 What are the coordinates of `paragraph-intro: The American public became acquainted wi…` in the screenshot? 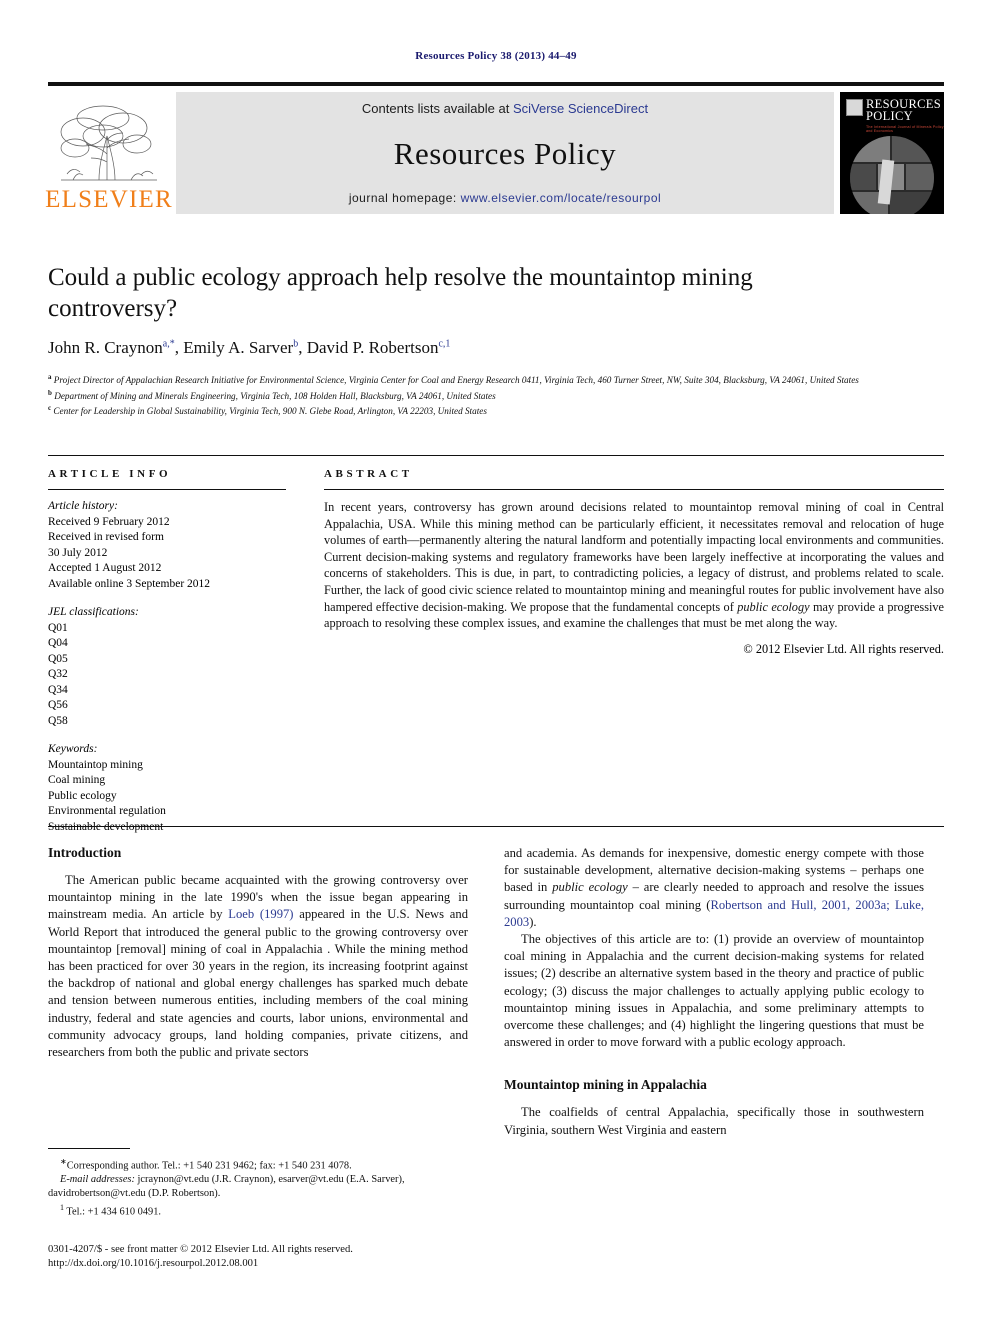 It's located at (258, 966).